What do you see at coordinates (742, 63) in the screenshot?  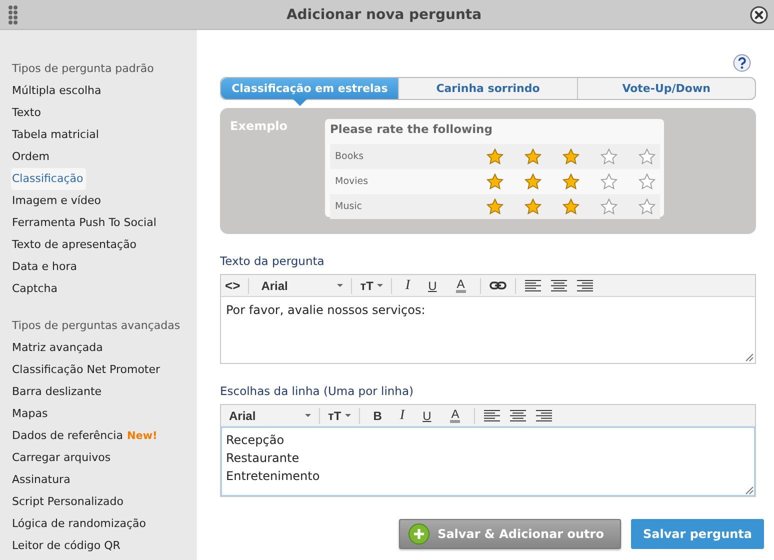 I see `help-icon` at bounding box center [742, 63].